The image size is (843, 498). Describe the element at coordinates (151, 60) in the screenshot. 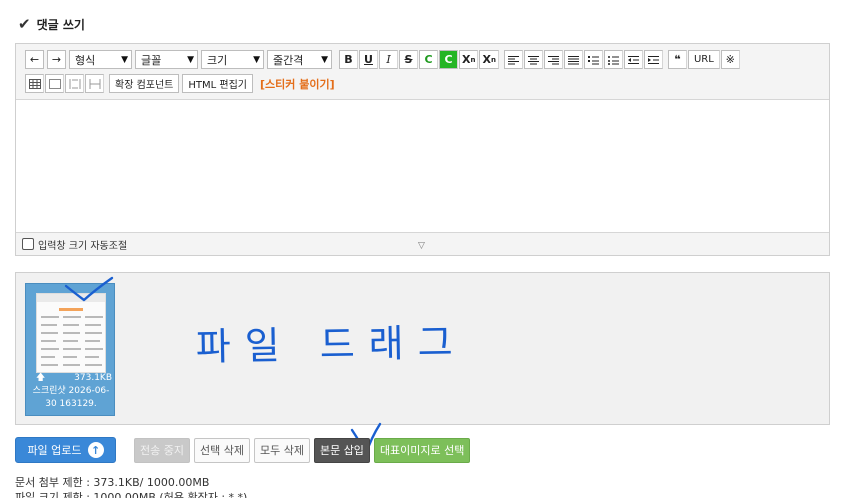

I see `font-select-value: 글꼴` at that location.